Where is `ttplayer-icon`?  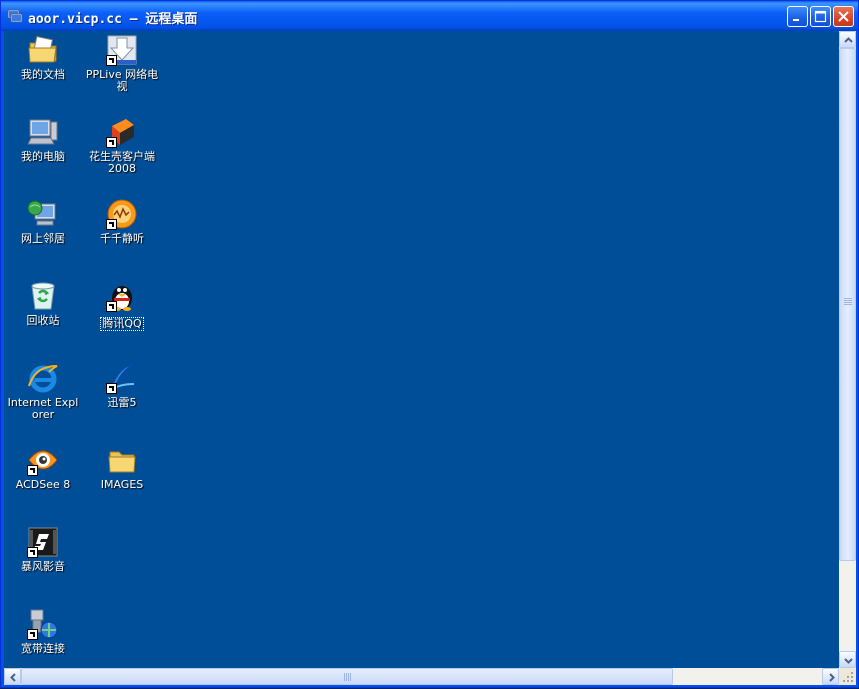 ttplayer-icon is located at coordinates (122, 214).